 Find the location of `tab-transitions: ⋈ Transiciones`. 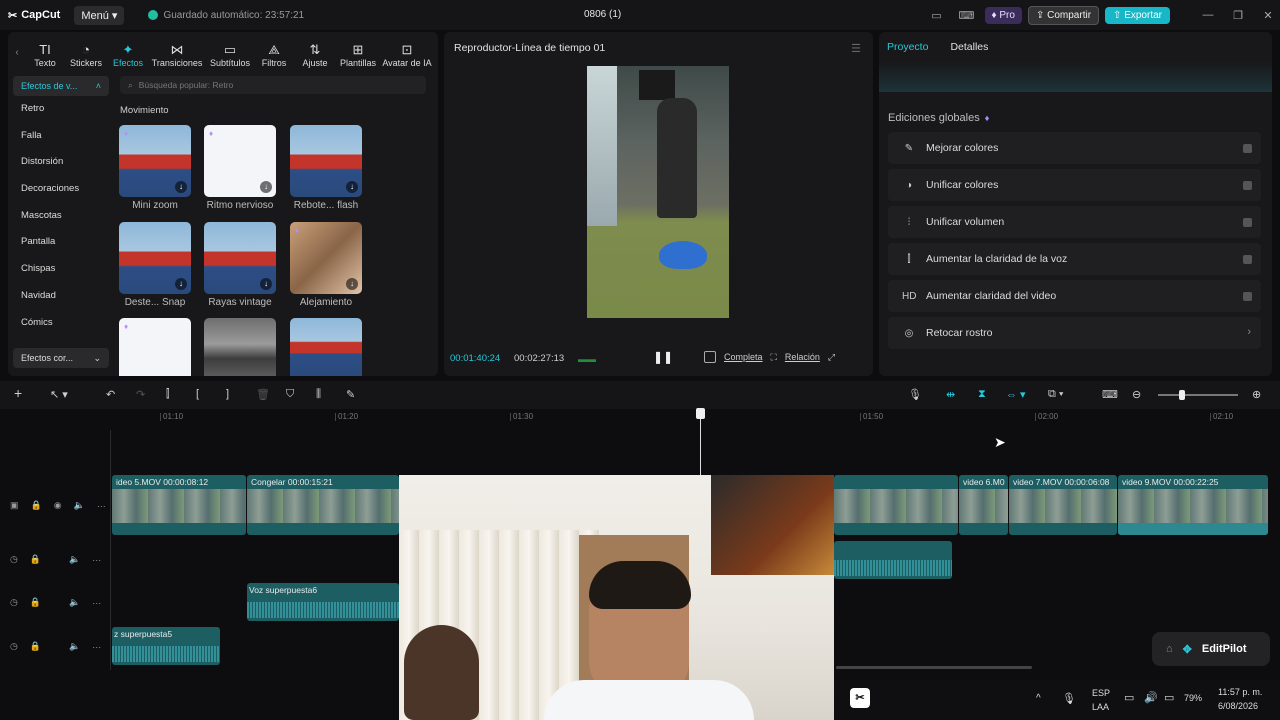

tab-transitions: ⋈ Transiciones is located at coordinates (177, 52).